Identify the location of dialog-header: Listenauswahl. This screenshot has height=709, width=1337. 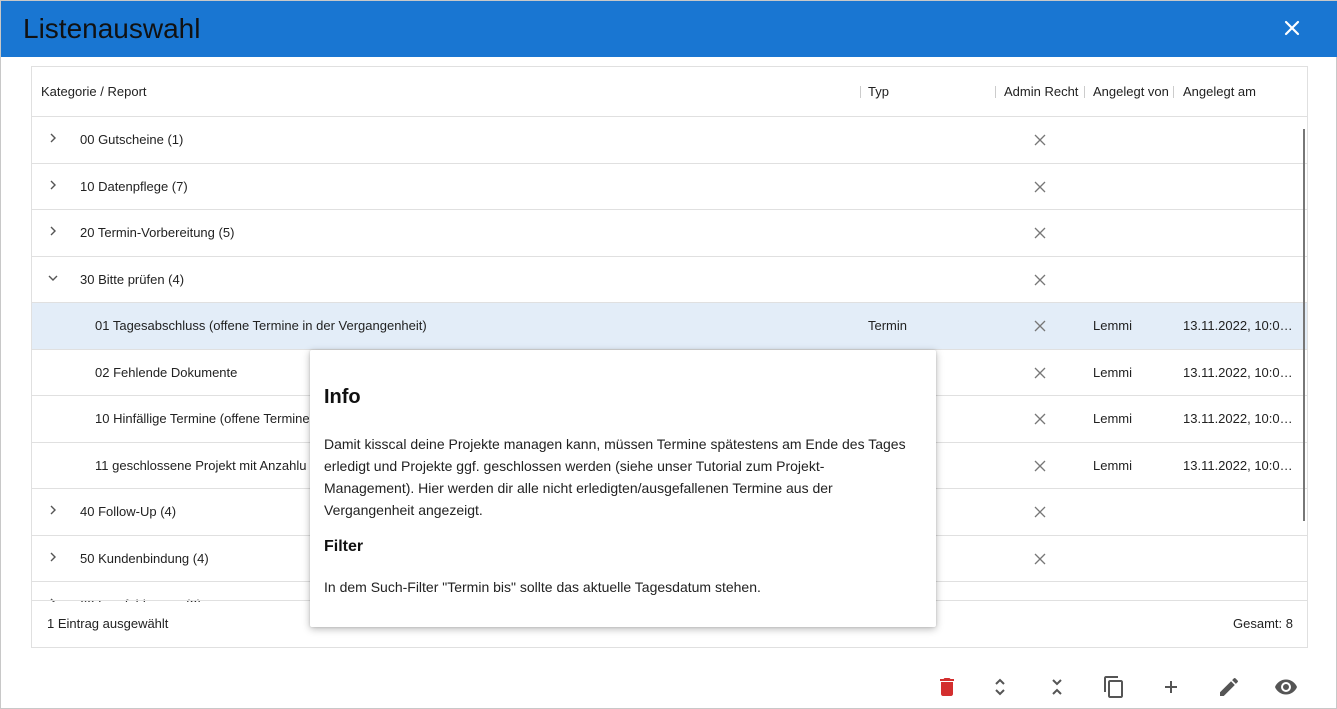
(669, 29).